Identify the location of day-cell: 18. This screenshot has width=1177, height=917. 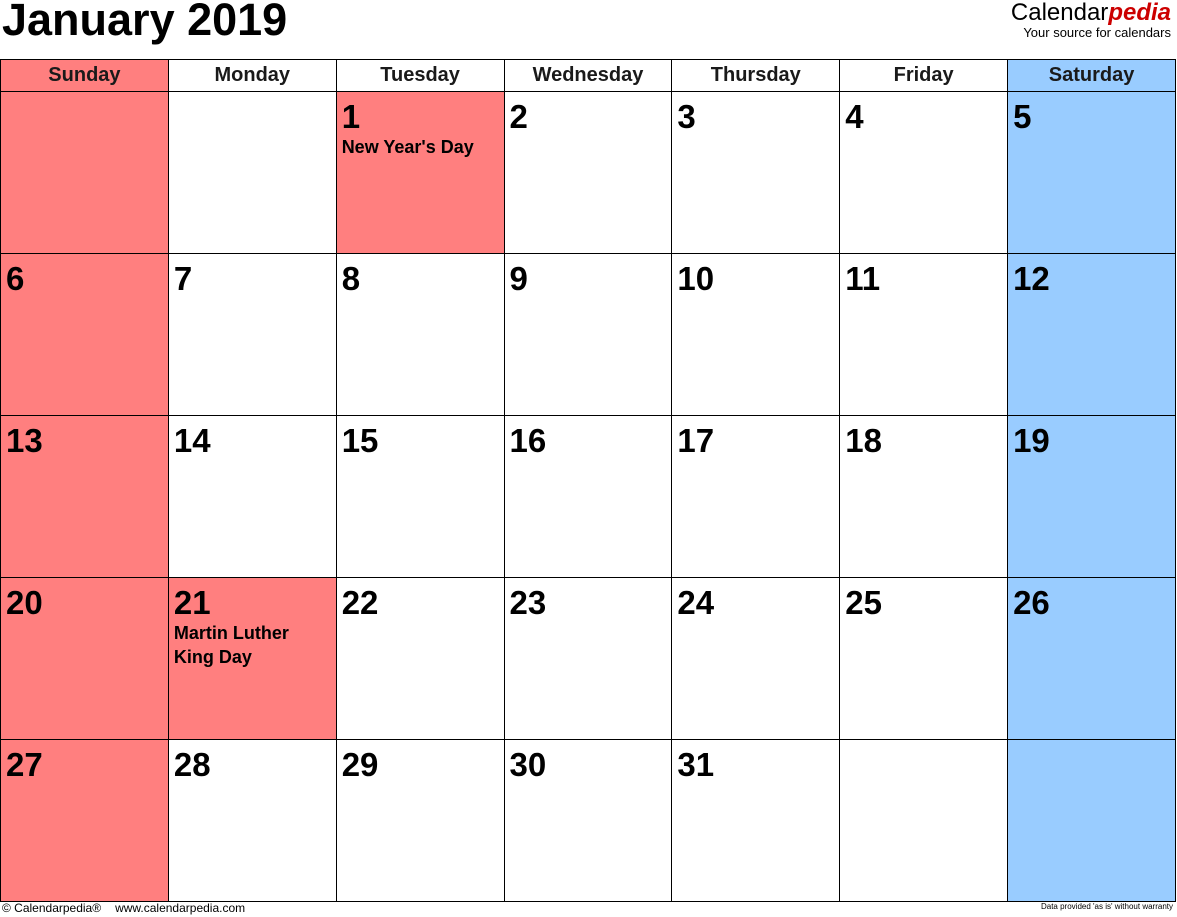
(924, 496).